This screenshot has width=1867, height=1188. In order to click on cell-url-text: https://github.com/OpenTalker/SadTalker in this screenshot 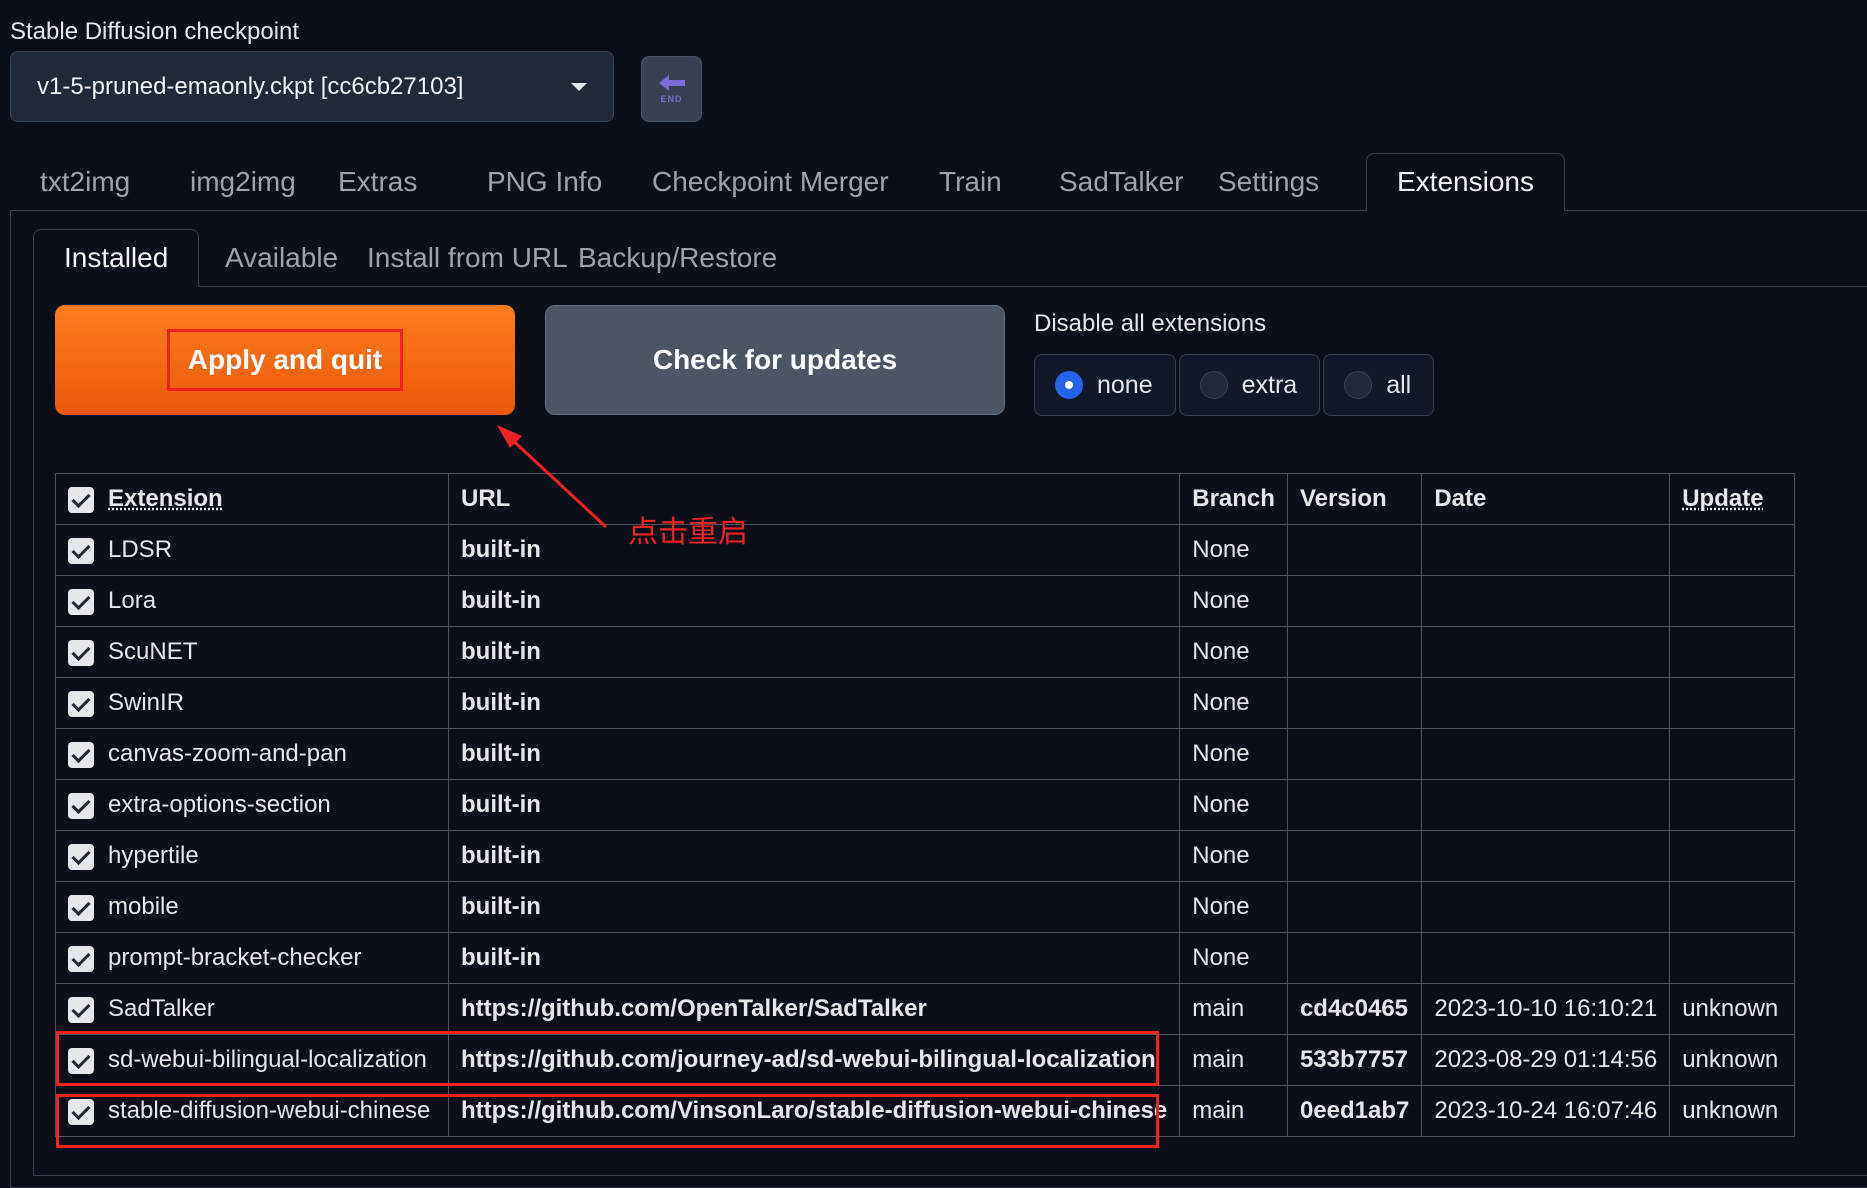, I will do `click(694, 1008)`.